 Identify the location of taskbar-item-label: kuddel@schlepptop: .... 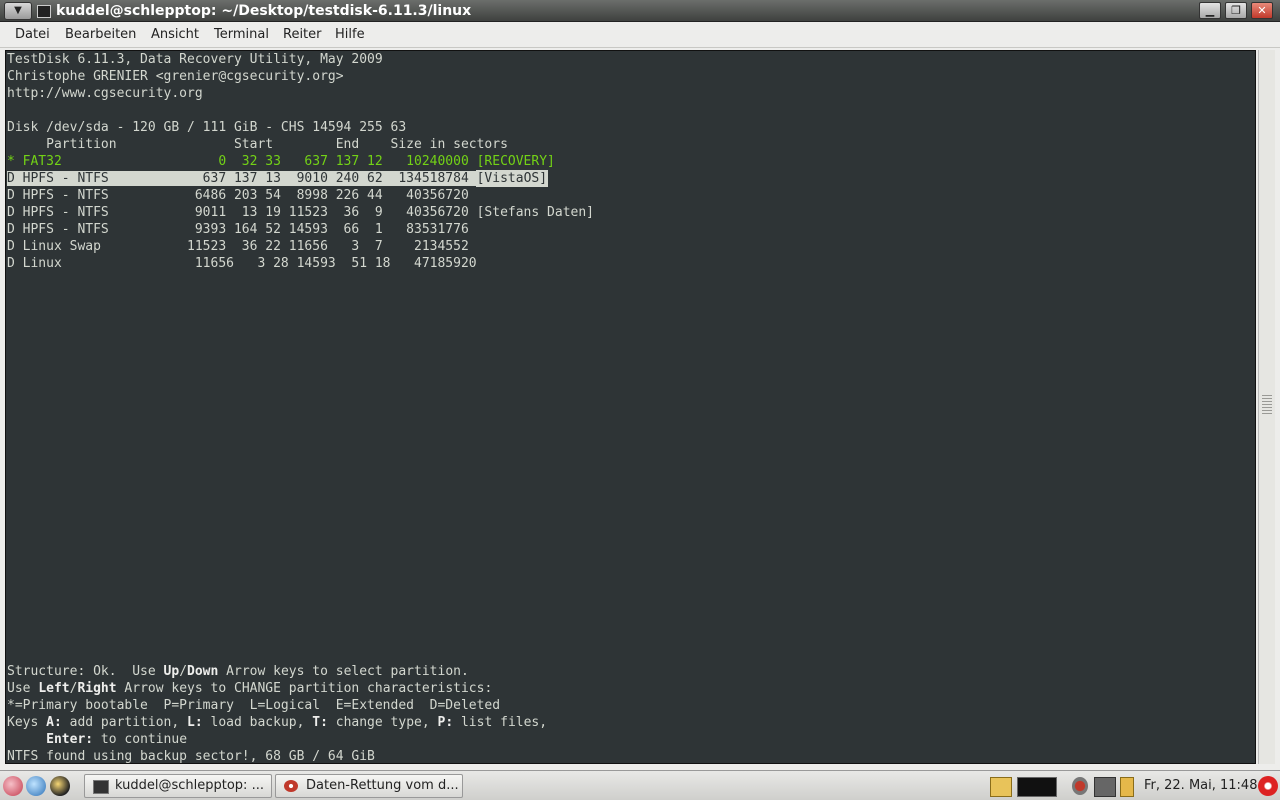
(189, 785).